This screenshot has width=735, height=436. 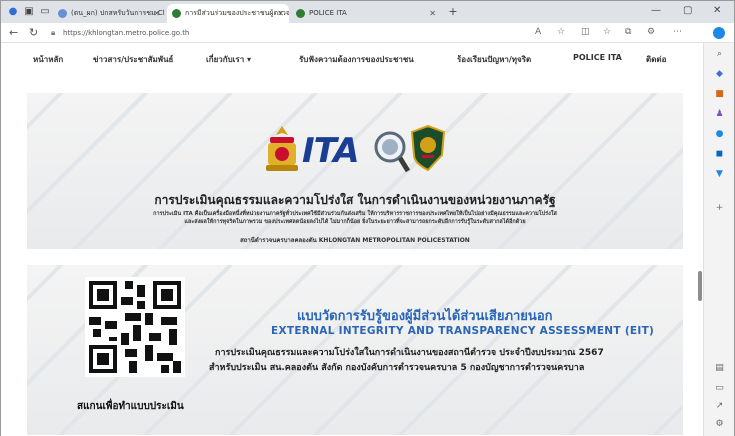 What do you see at coordinates (53, 32) in the screenshot?
I see `lock-icon: 🔒︎` at bounding box center [53, 32].